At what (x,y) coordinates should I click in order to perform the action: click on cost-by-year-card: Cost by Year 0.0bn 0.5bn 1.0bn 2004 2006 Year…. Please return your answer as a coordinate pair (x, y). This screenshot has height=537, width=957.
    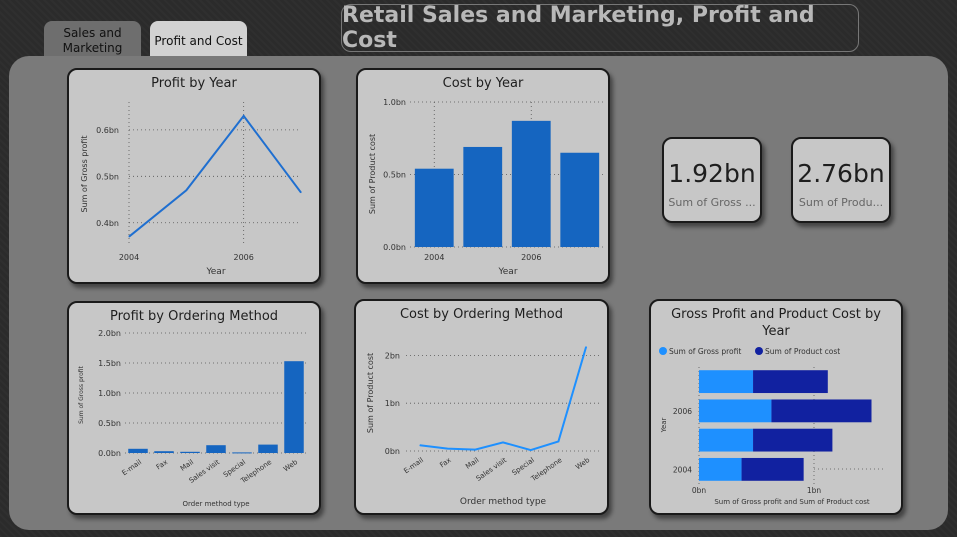
    Looking at the image, I should click on (483, 176).